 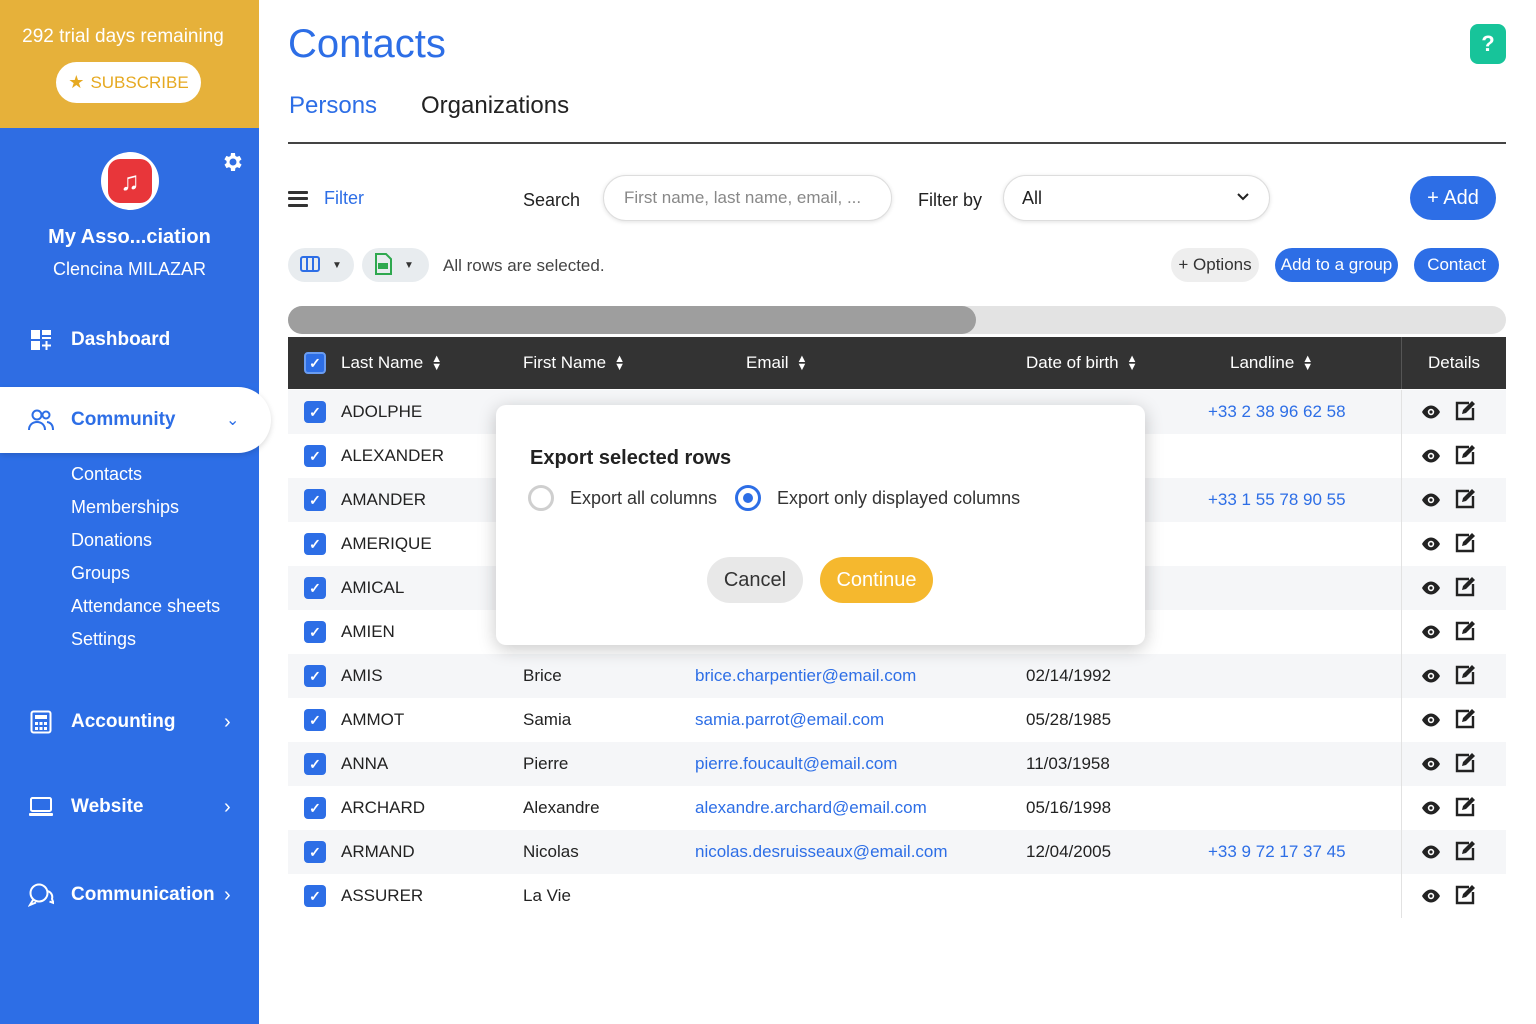 I want to click on last-name-cell: ARCHARD, so click(x=383, y=807).